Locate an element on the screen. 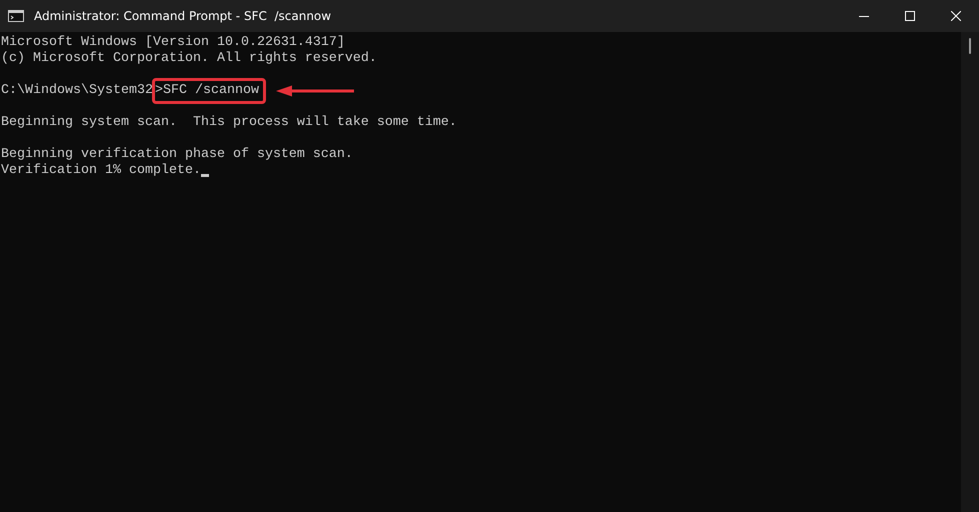  console-line: Beginning verification phase of system scan. is located at coordinates (177, 155).